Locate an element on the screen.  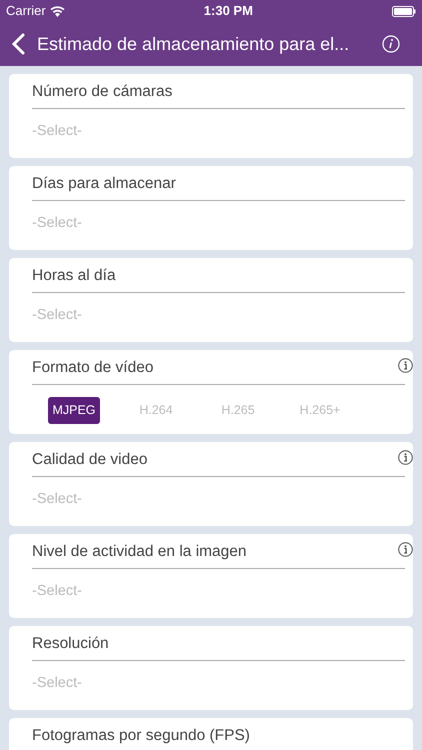
clock: 1:30 PM is located at coordinates (228, 11).